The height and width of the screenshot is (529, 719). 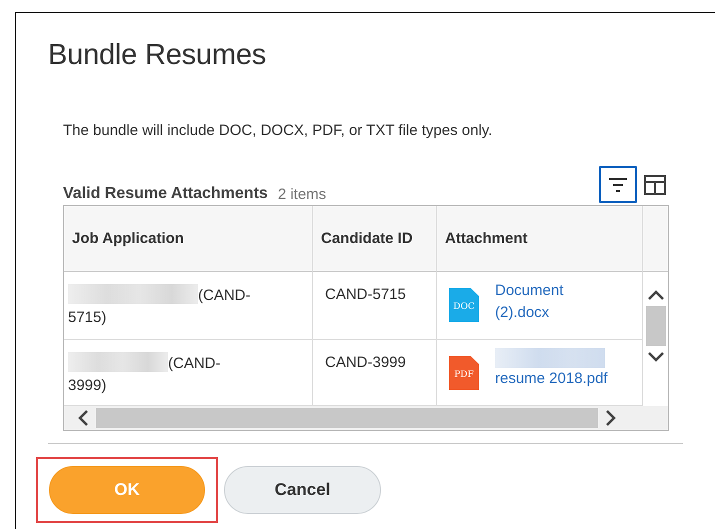 What do you see at coordinates (277, 130) in the screenshot?
I see `description-text: The bundle will include DOC, DOCX, PDF, or TXT file types only.` at bounding box center [277, 130].